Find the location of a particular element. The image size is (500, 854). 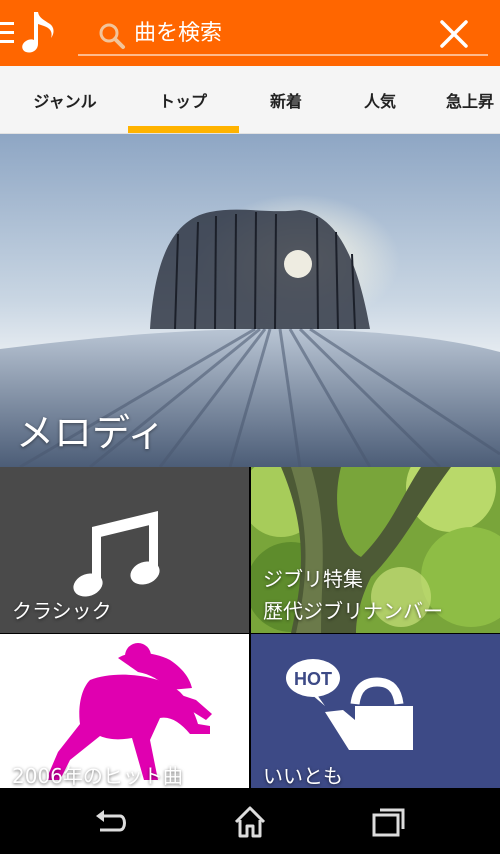

home-icon is located at coordinates (250, 822).